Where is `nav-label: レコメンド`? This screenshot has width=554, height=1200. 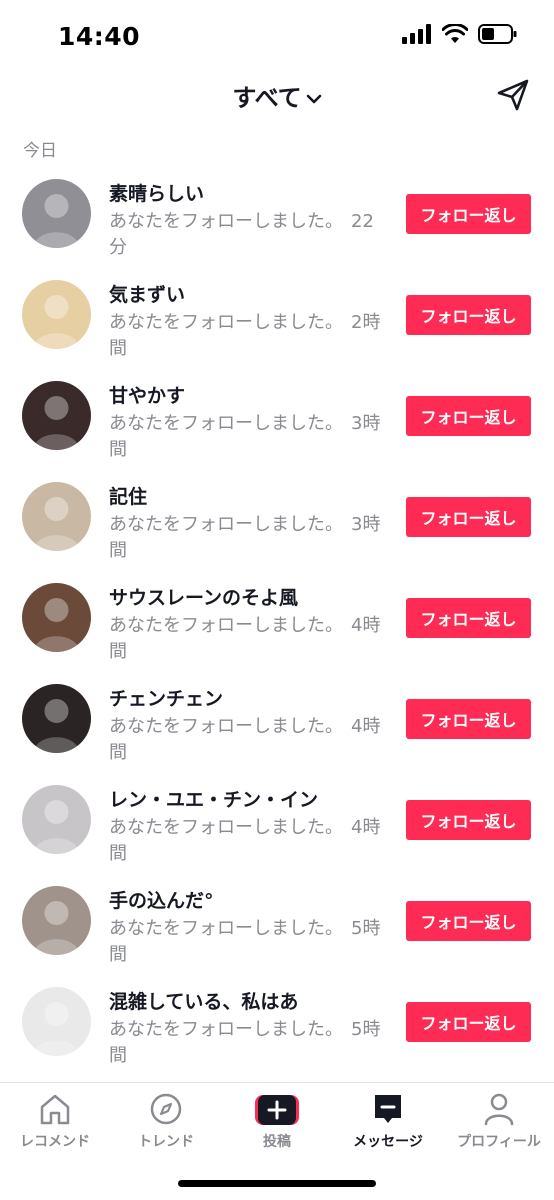
nav-label: レコメンド is located at coordinates (55, 1142).